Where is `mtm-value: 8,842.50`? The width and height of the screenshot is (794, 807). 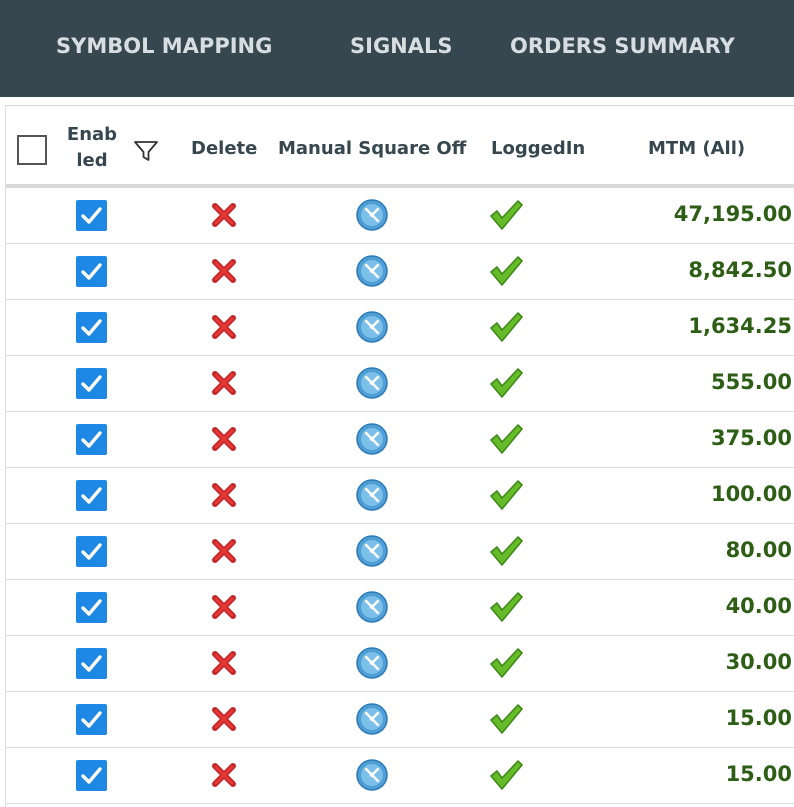 mtm-value: 8,842.50 is located at coordinates (740, 270).